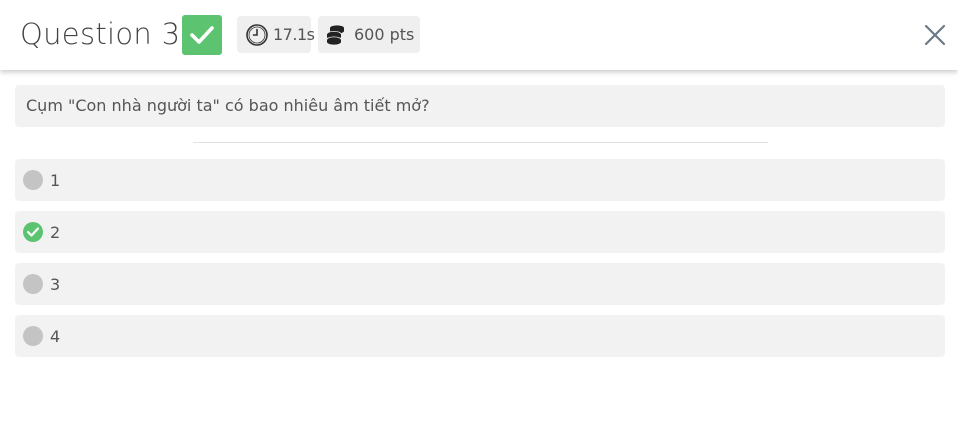 The width and height of the screenshot is (958, 439). I want to click on divider, so click(480, 142).